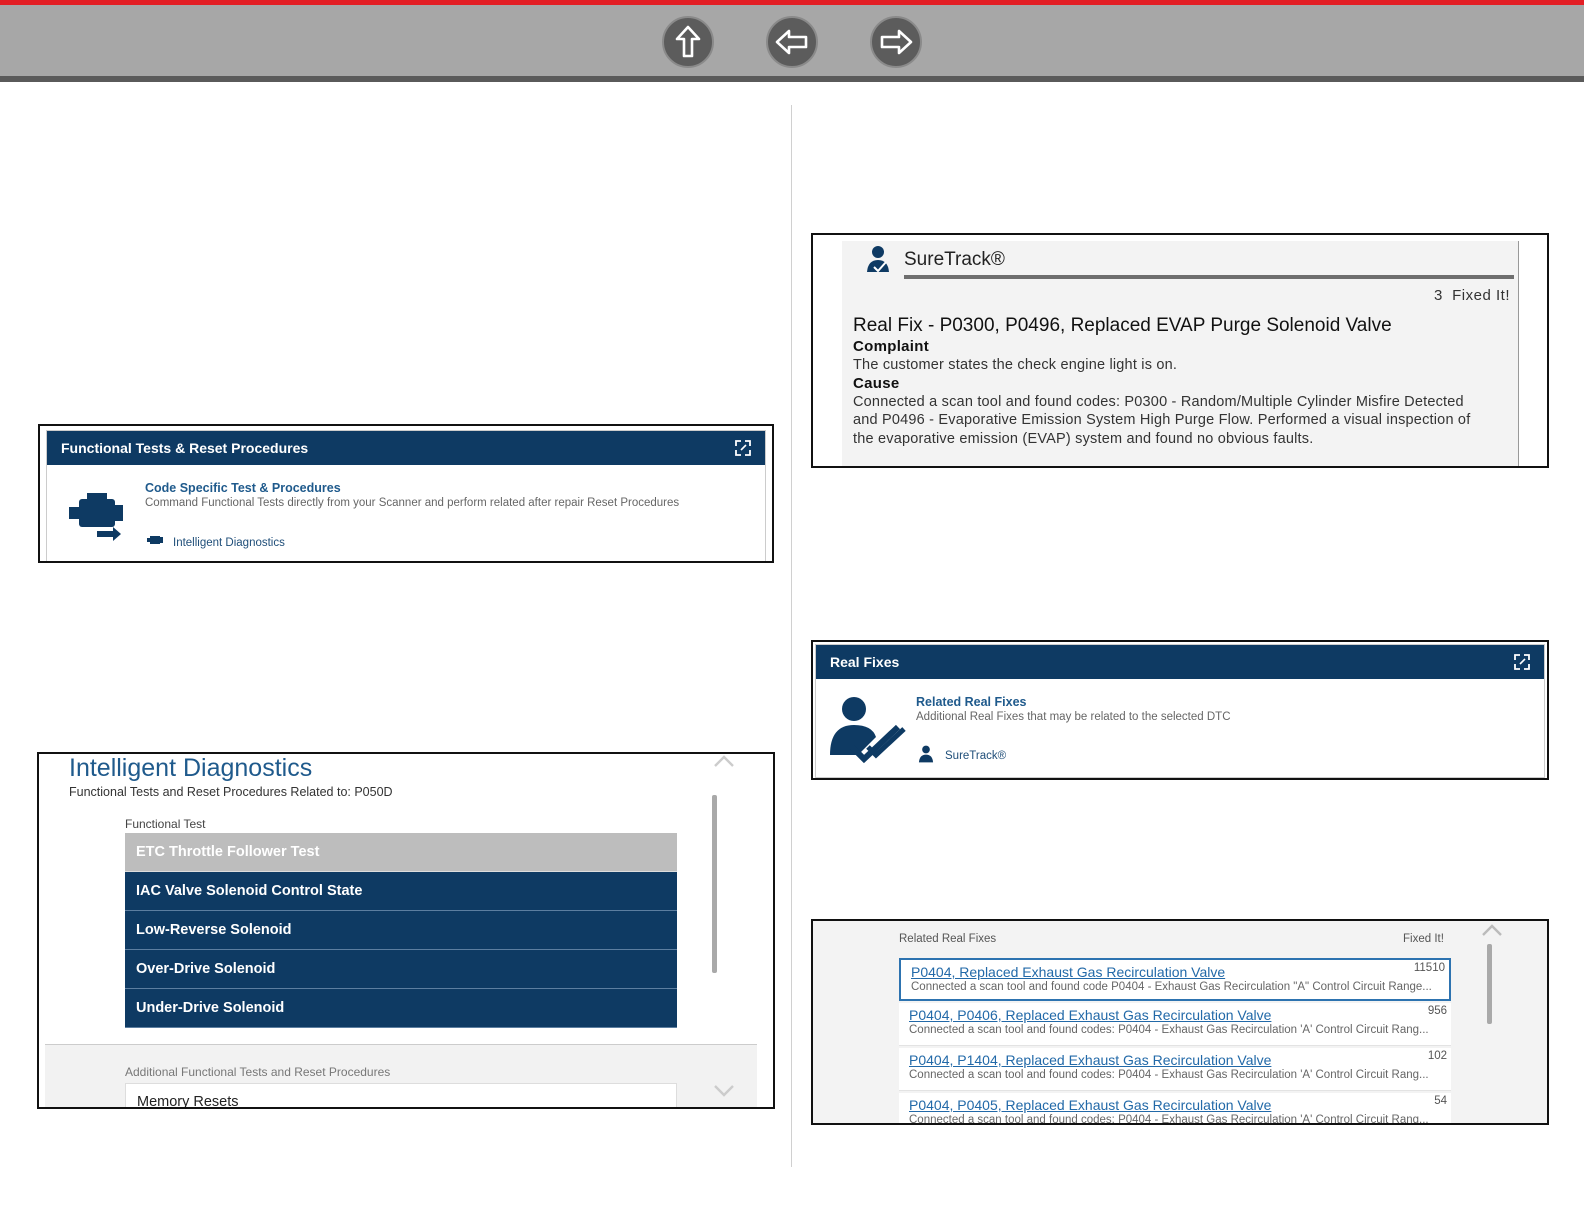 The image size is (1584, 1224). I want to click on related-fixes-column-label: Related Real Fixes, so click(948, 939).